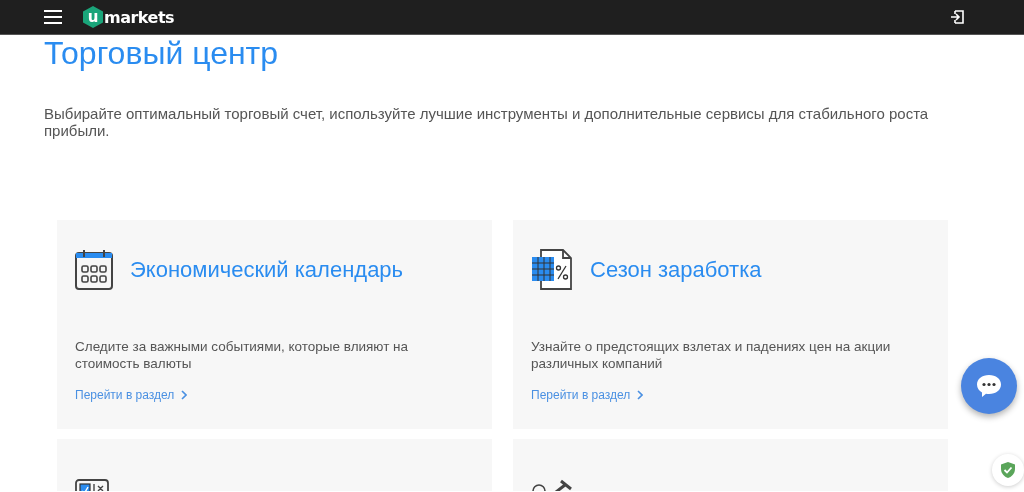 The height and width of the screenshot is (492, 1024). Describe the element at coordinates (162, 53) in the screenshot. I see `page-title: Торговый центр` at that location.